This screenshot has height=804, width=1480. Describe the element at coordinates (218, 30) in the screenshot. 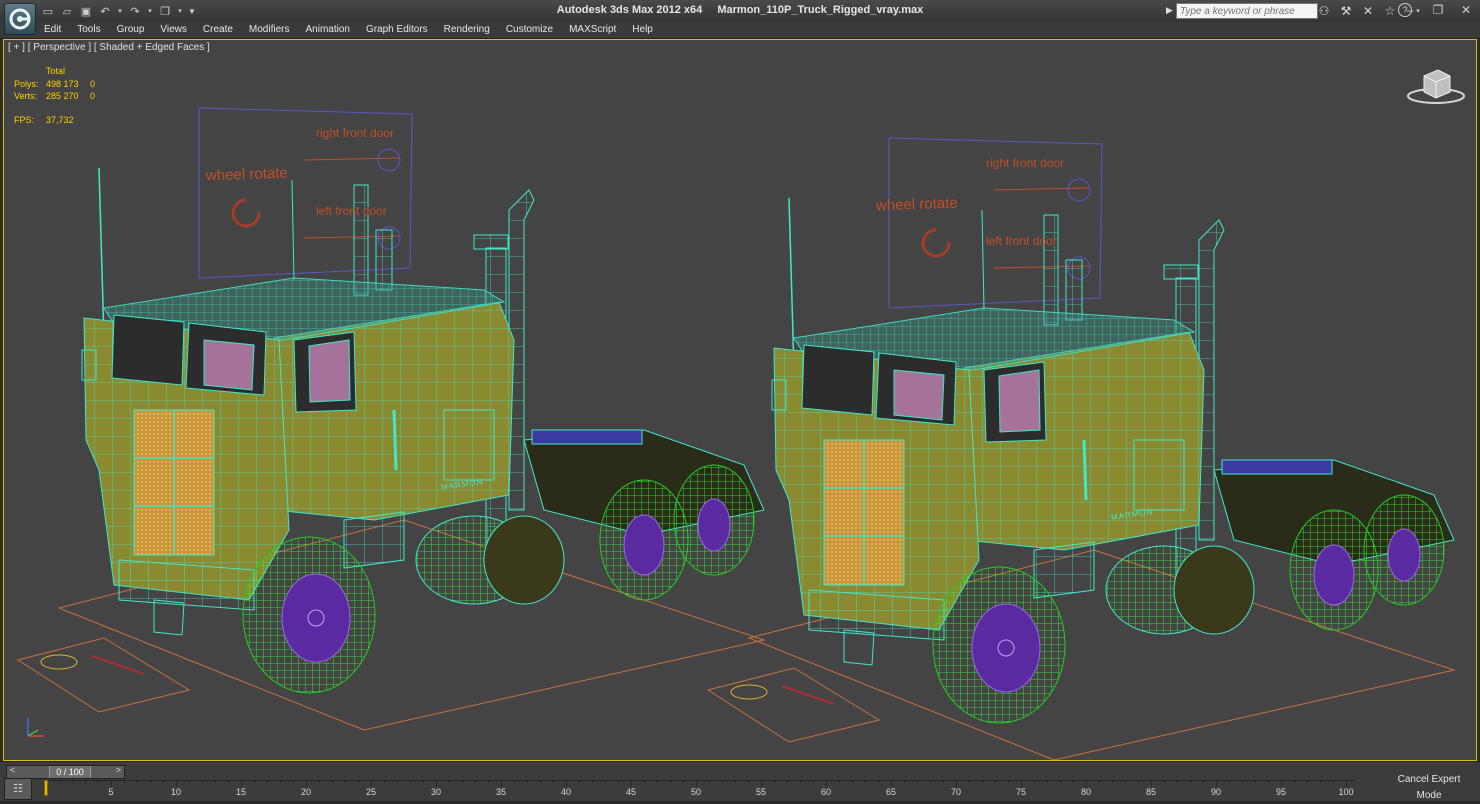

I see `menu-create: Create` at that location.